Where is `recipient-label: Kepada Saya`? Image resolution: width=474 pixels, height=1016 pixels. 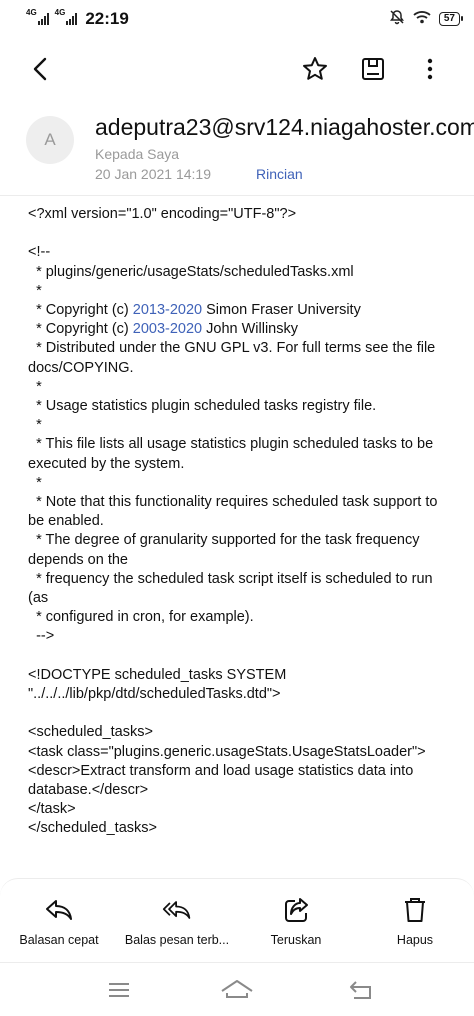 recipient-label: Kepada Saya is located at coordinates (137, 154).